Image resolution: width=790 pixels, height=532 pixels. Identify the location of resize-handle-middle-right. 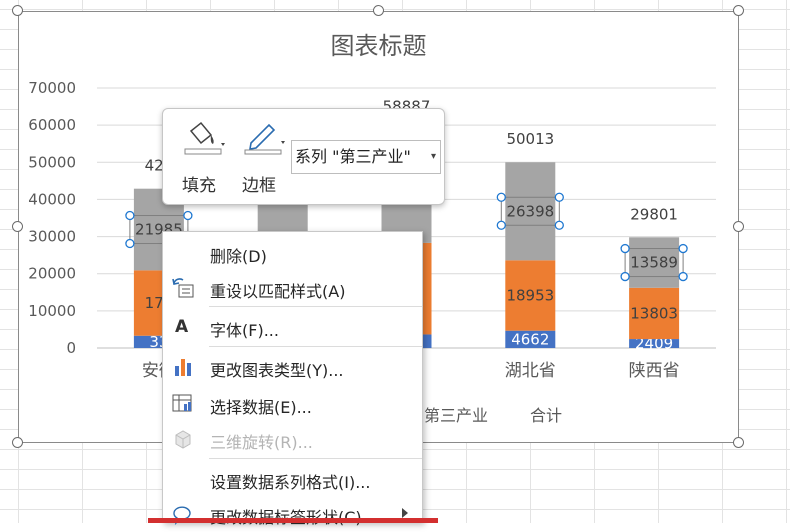
(738, 226).